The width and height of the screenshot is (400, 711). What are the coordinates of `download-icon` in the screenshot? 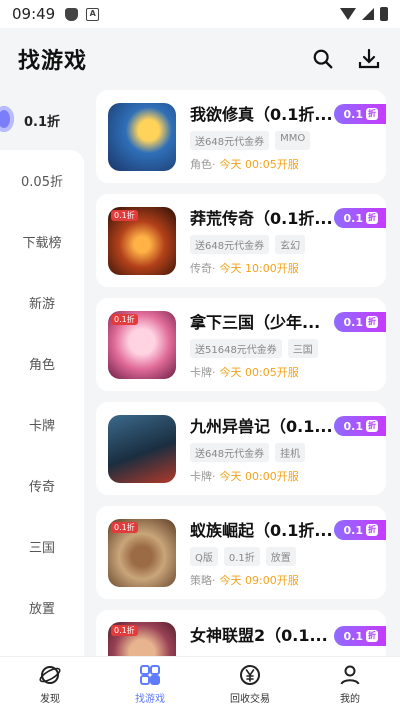 It's located at (369, 58).